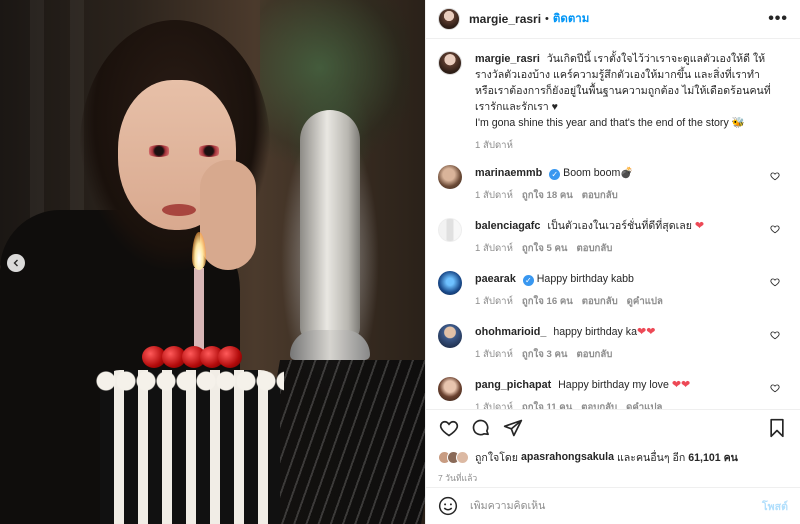 The width and height of the screenshot is (800, 524). I want to click on hand, so click(228, 215).